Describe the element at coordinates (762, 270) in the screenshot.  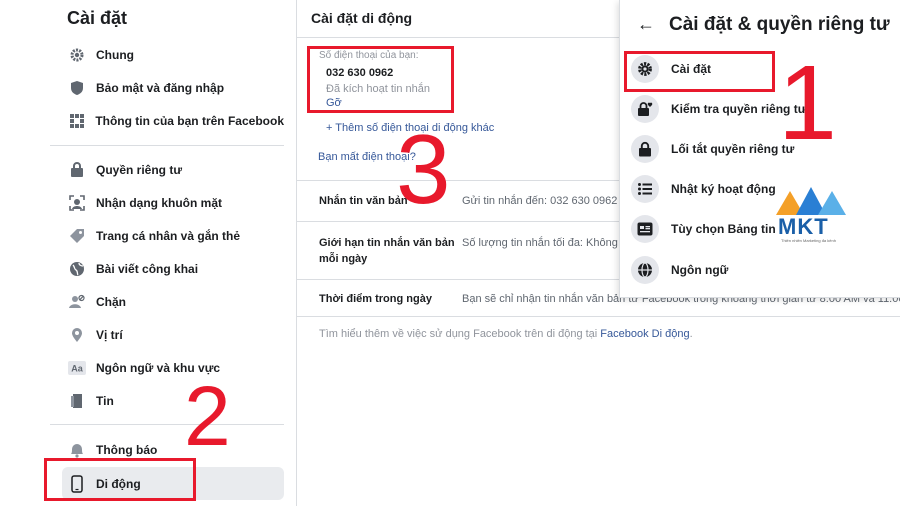
I see `menu-item-language: Ngôn ngữ` at that location.